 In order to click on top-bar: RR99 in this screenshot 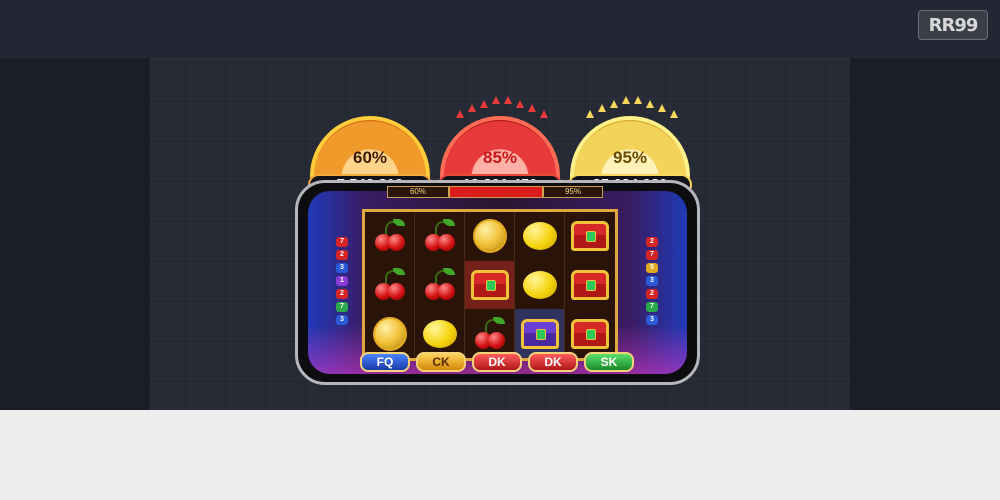, I will do `click(500, 29)`.